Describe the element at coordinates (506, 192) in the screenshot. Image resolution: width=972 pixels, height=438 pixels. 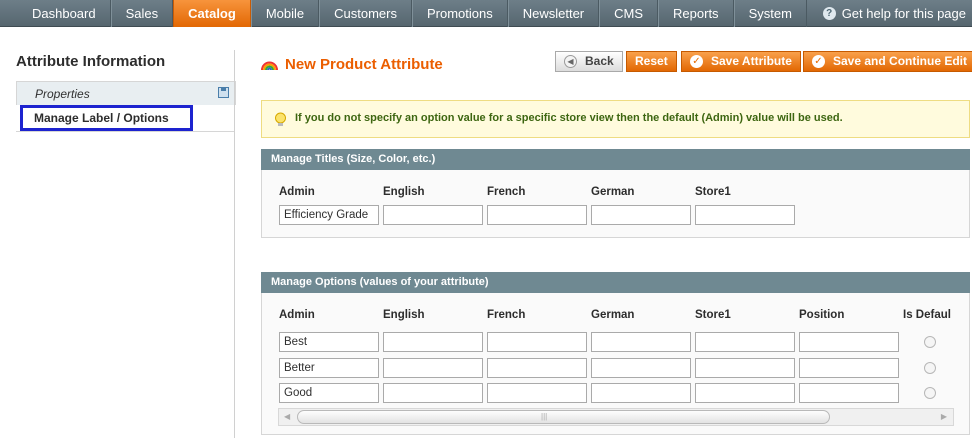
I see `titles-col-french: French` at that location.